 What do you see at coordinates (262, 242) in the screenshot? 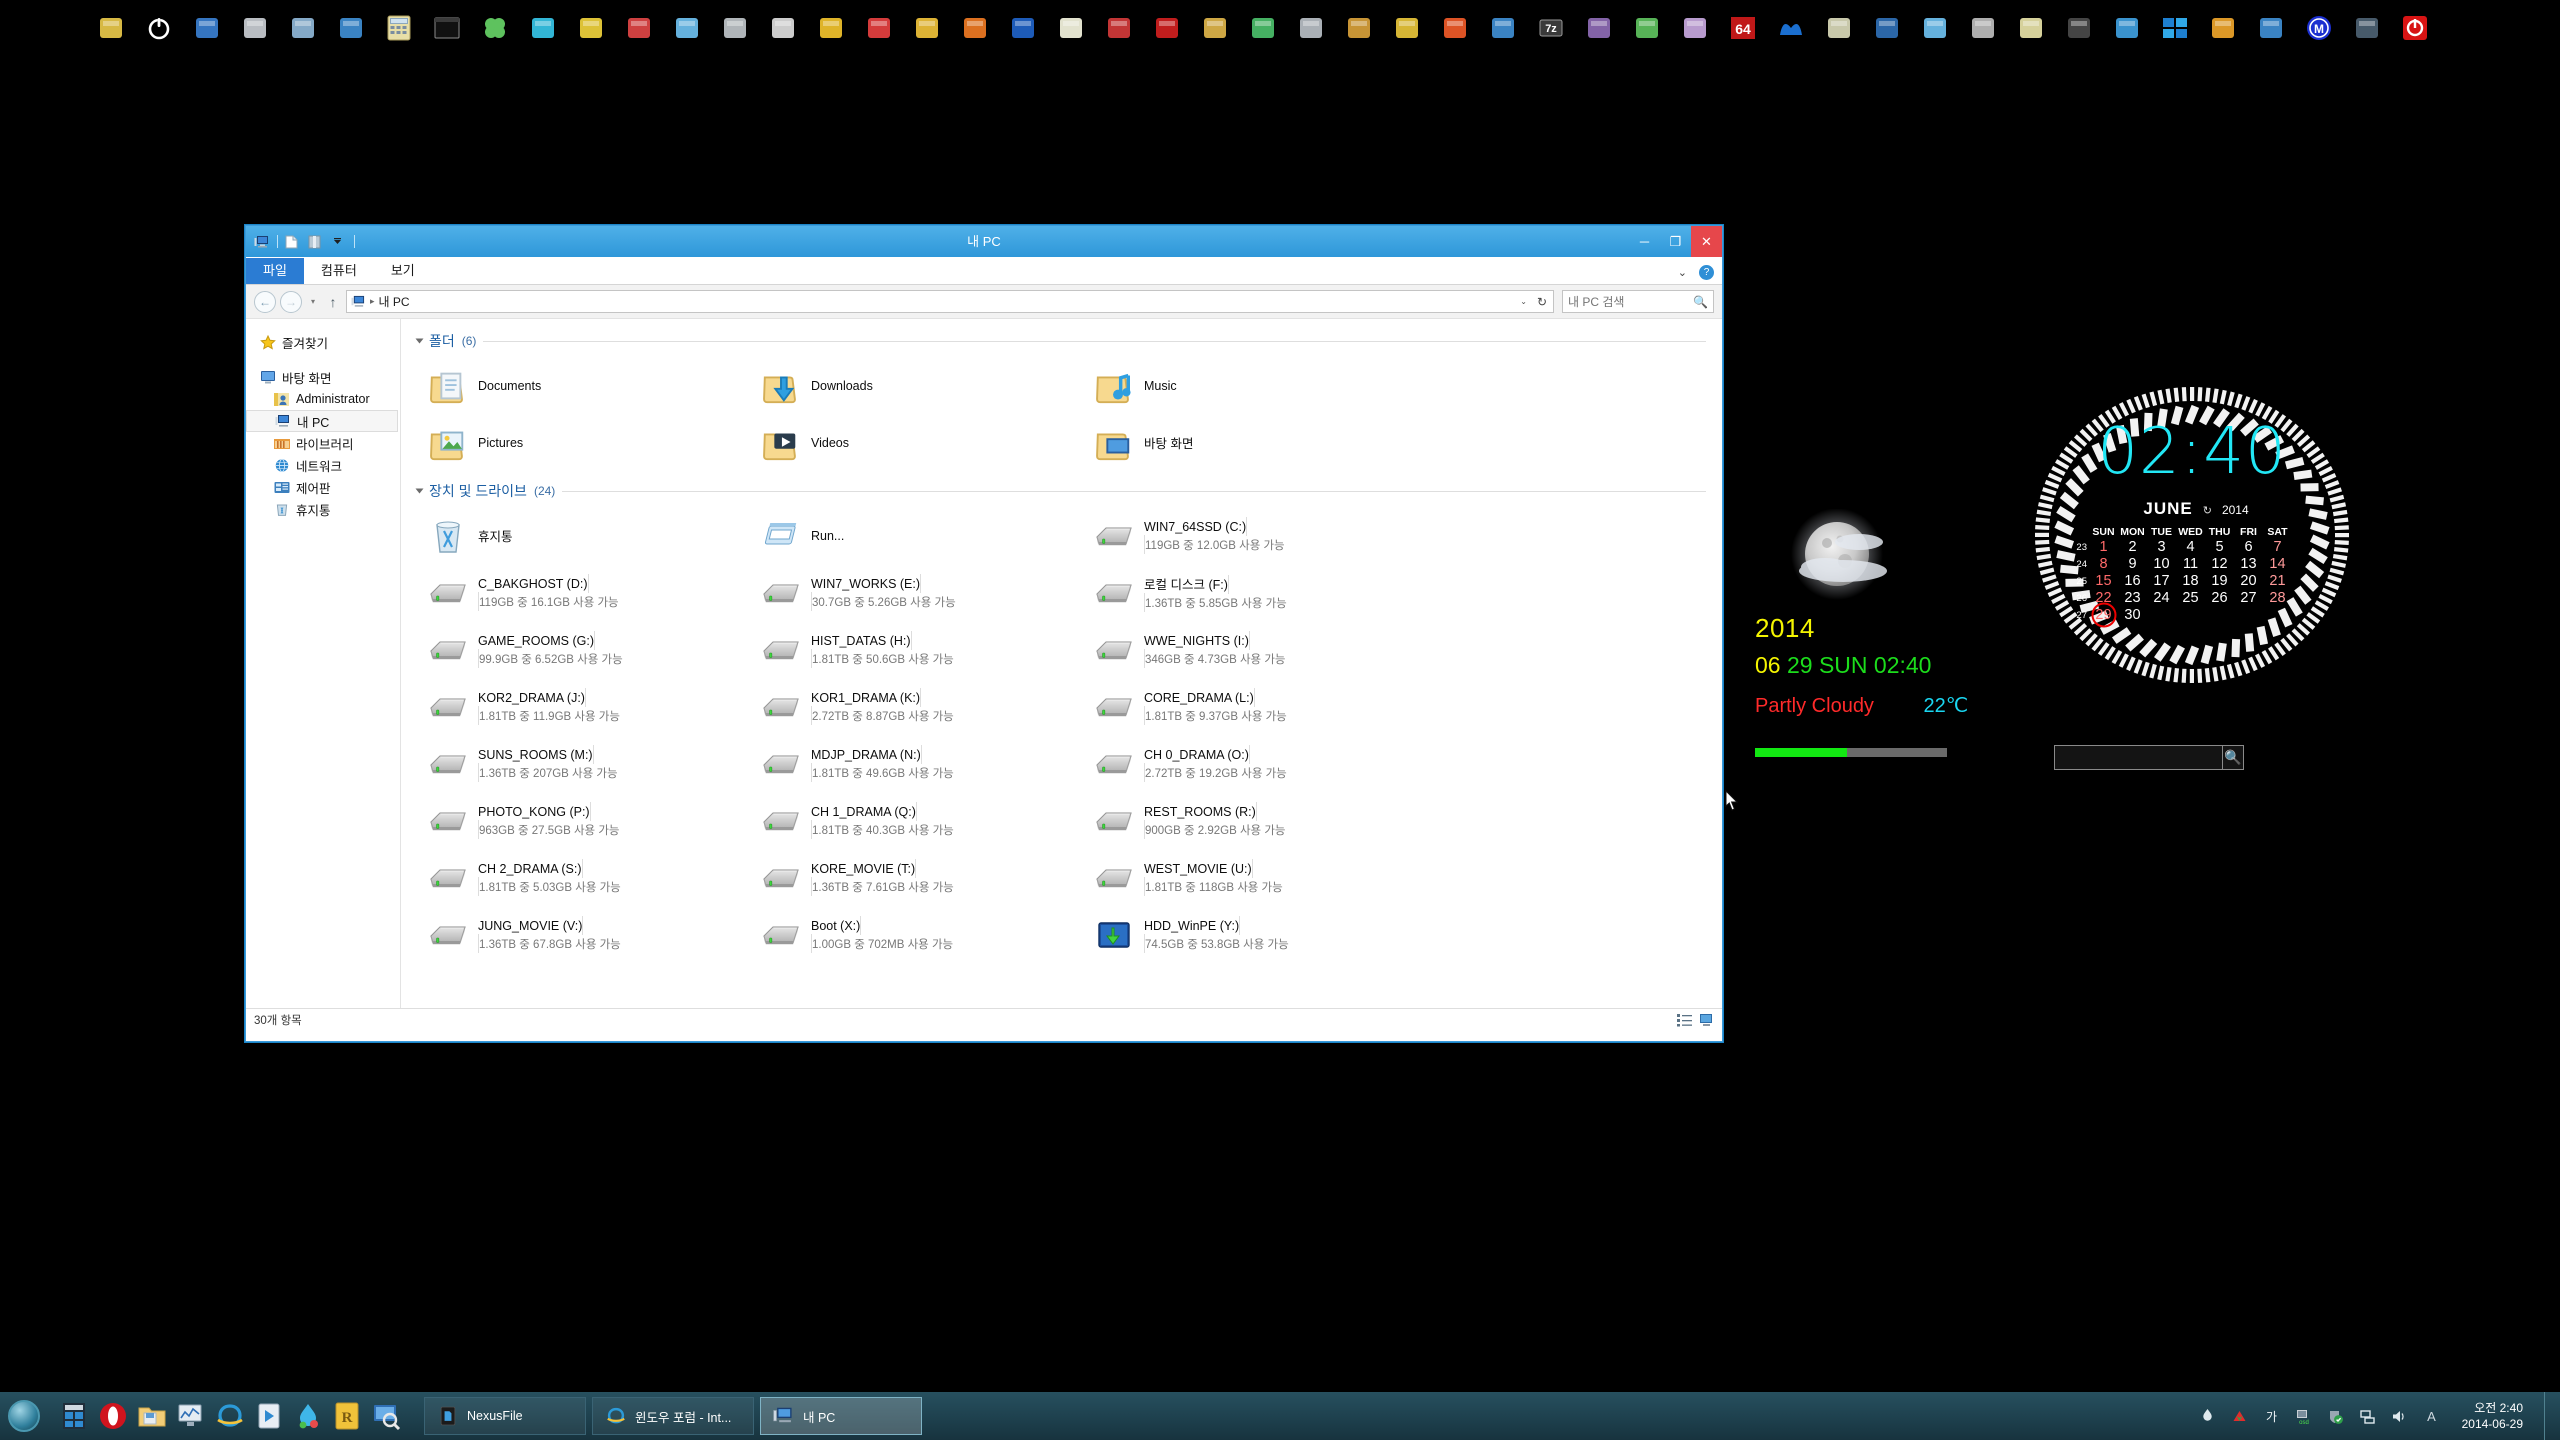
I see `my-pc-icon` at bounding box center [262, 242].